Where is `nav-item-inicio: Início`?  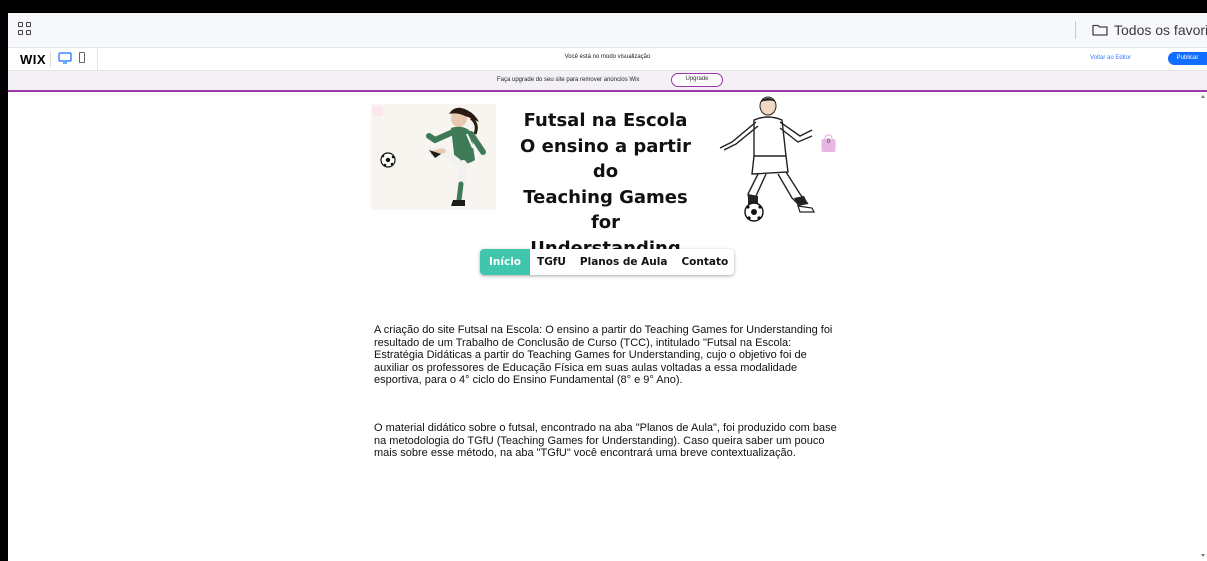
nav-item-inicio: Início is located at coordinates (505, 262).